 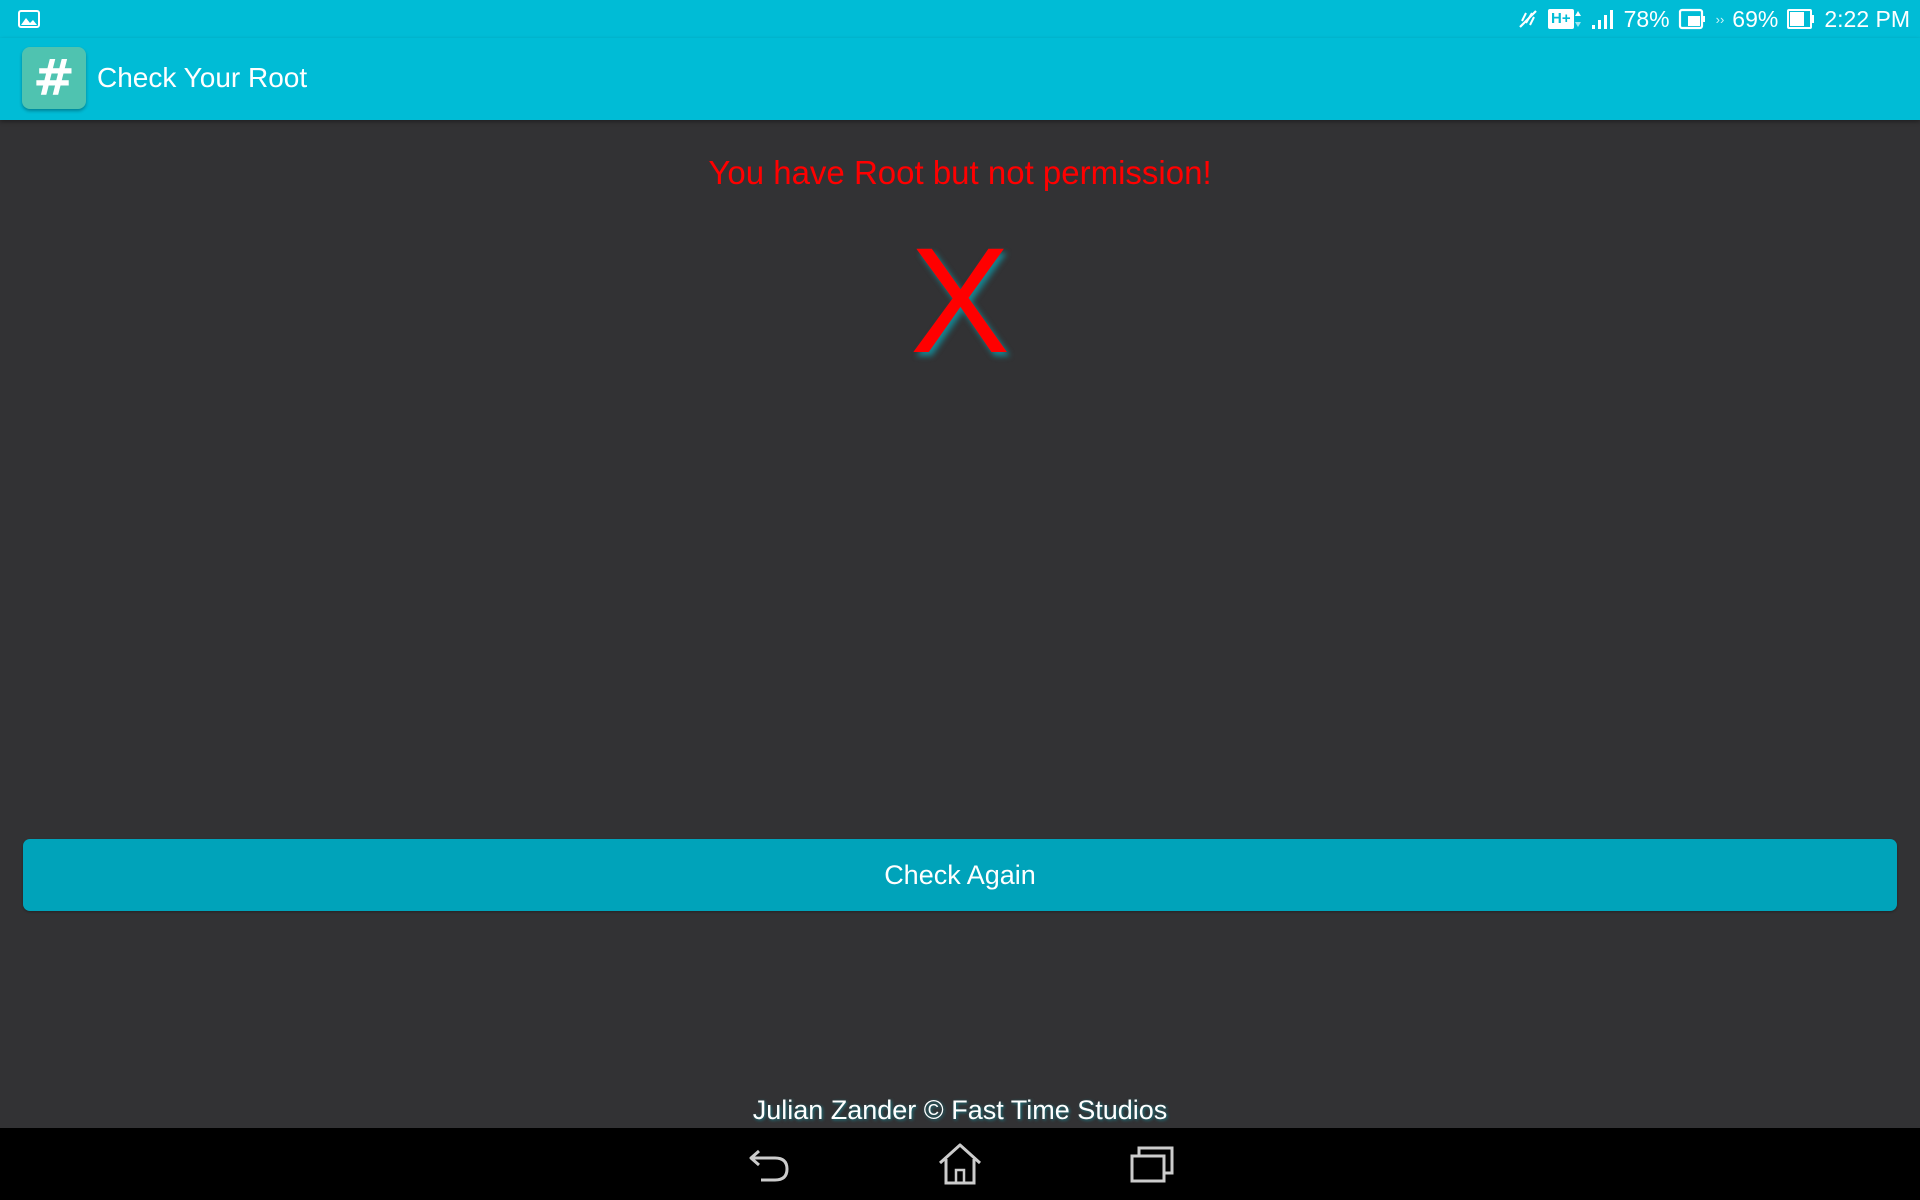 I want to click on status-icons: H+ 78% ›› 69% 2:22 PM, so click(x=1713, y=19).